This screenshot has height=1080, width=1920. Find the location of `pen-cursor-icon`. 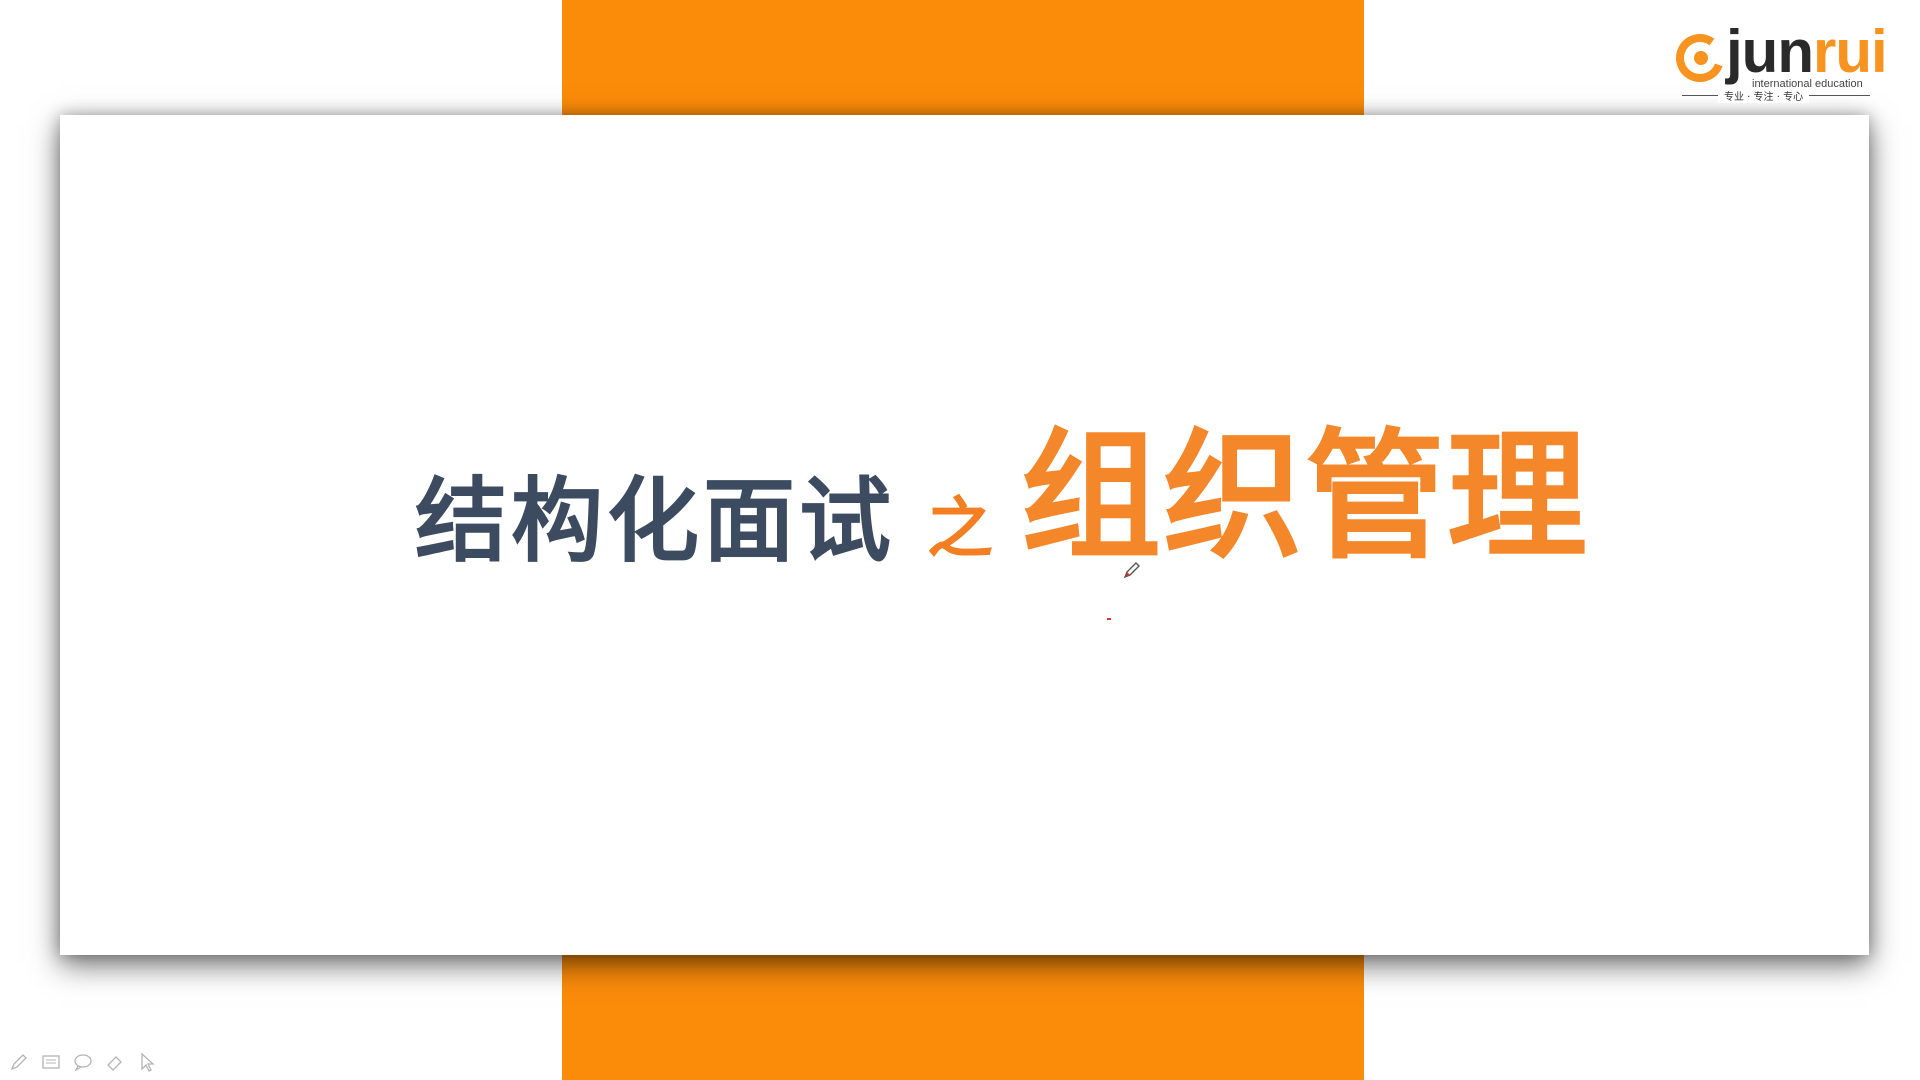

pen-cursor-icon is located at coordinates (1131, 570).